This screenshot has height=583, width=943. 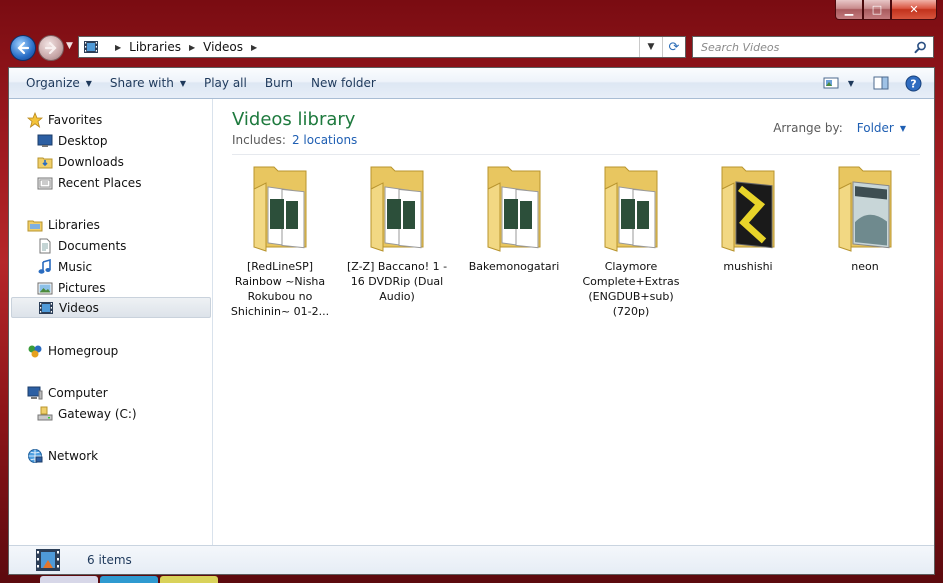 What do you see at coordinates (124, 287) in the screenshot?
I see `nav-pictures: Pictures` at bounding box center [124, 287].